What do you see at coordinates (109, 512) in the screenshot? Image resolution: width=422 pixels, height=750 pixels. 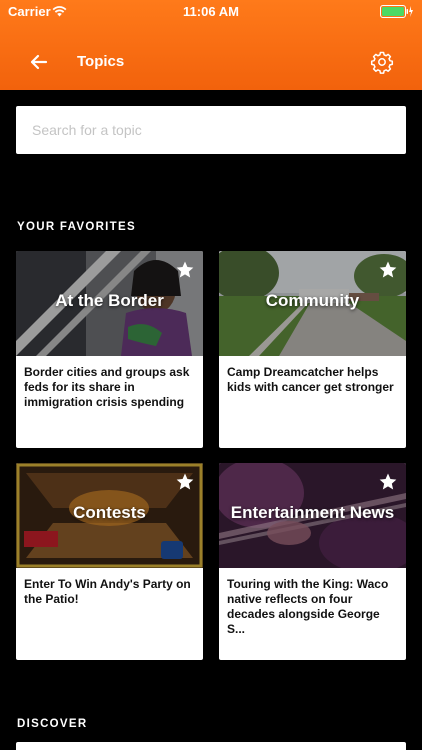 I see `card-topic-label: Contests` at bounding box center [109, 512].